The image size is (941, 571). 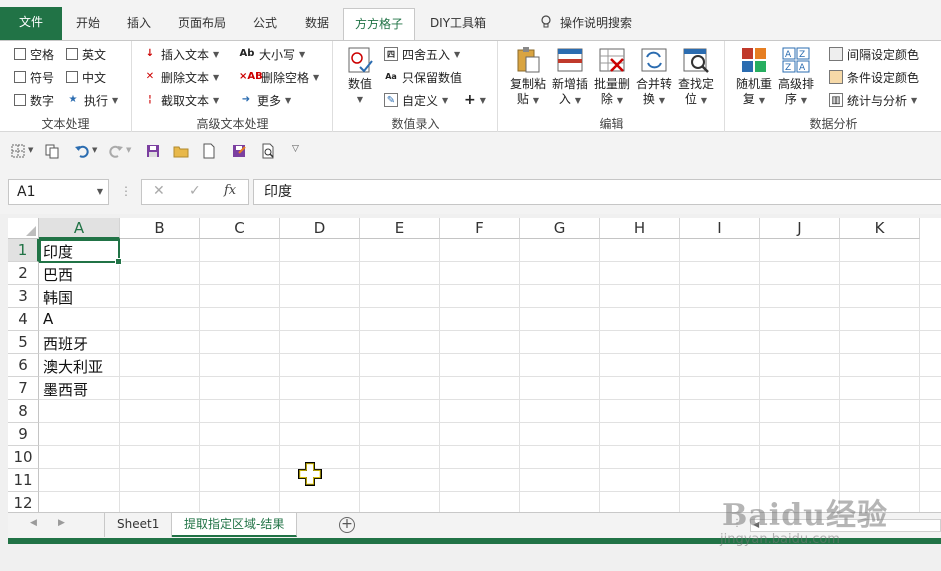 I want to click on tab-fangfang: 方方格子, so click(x=379, y=24).